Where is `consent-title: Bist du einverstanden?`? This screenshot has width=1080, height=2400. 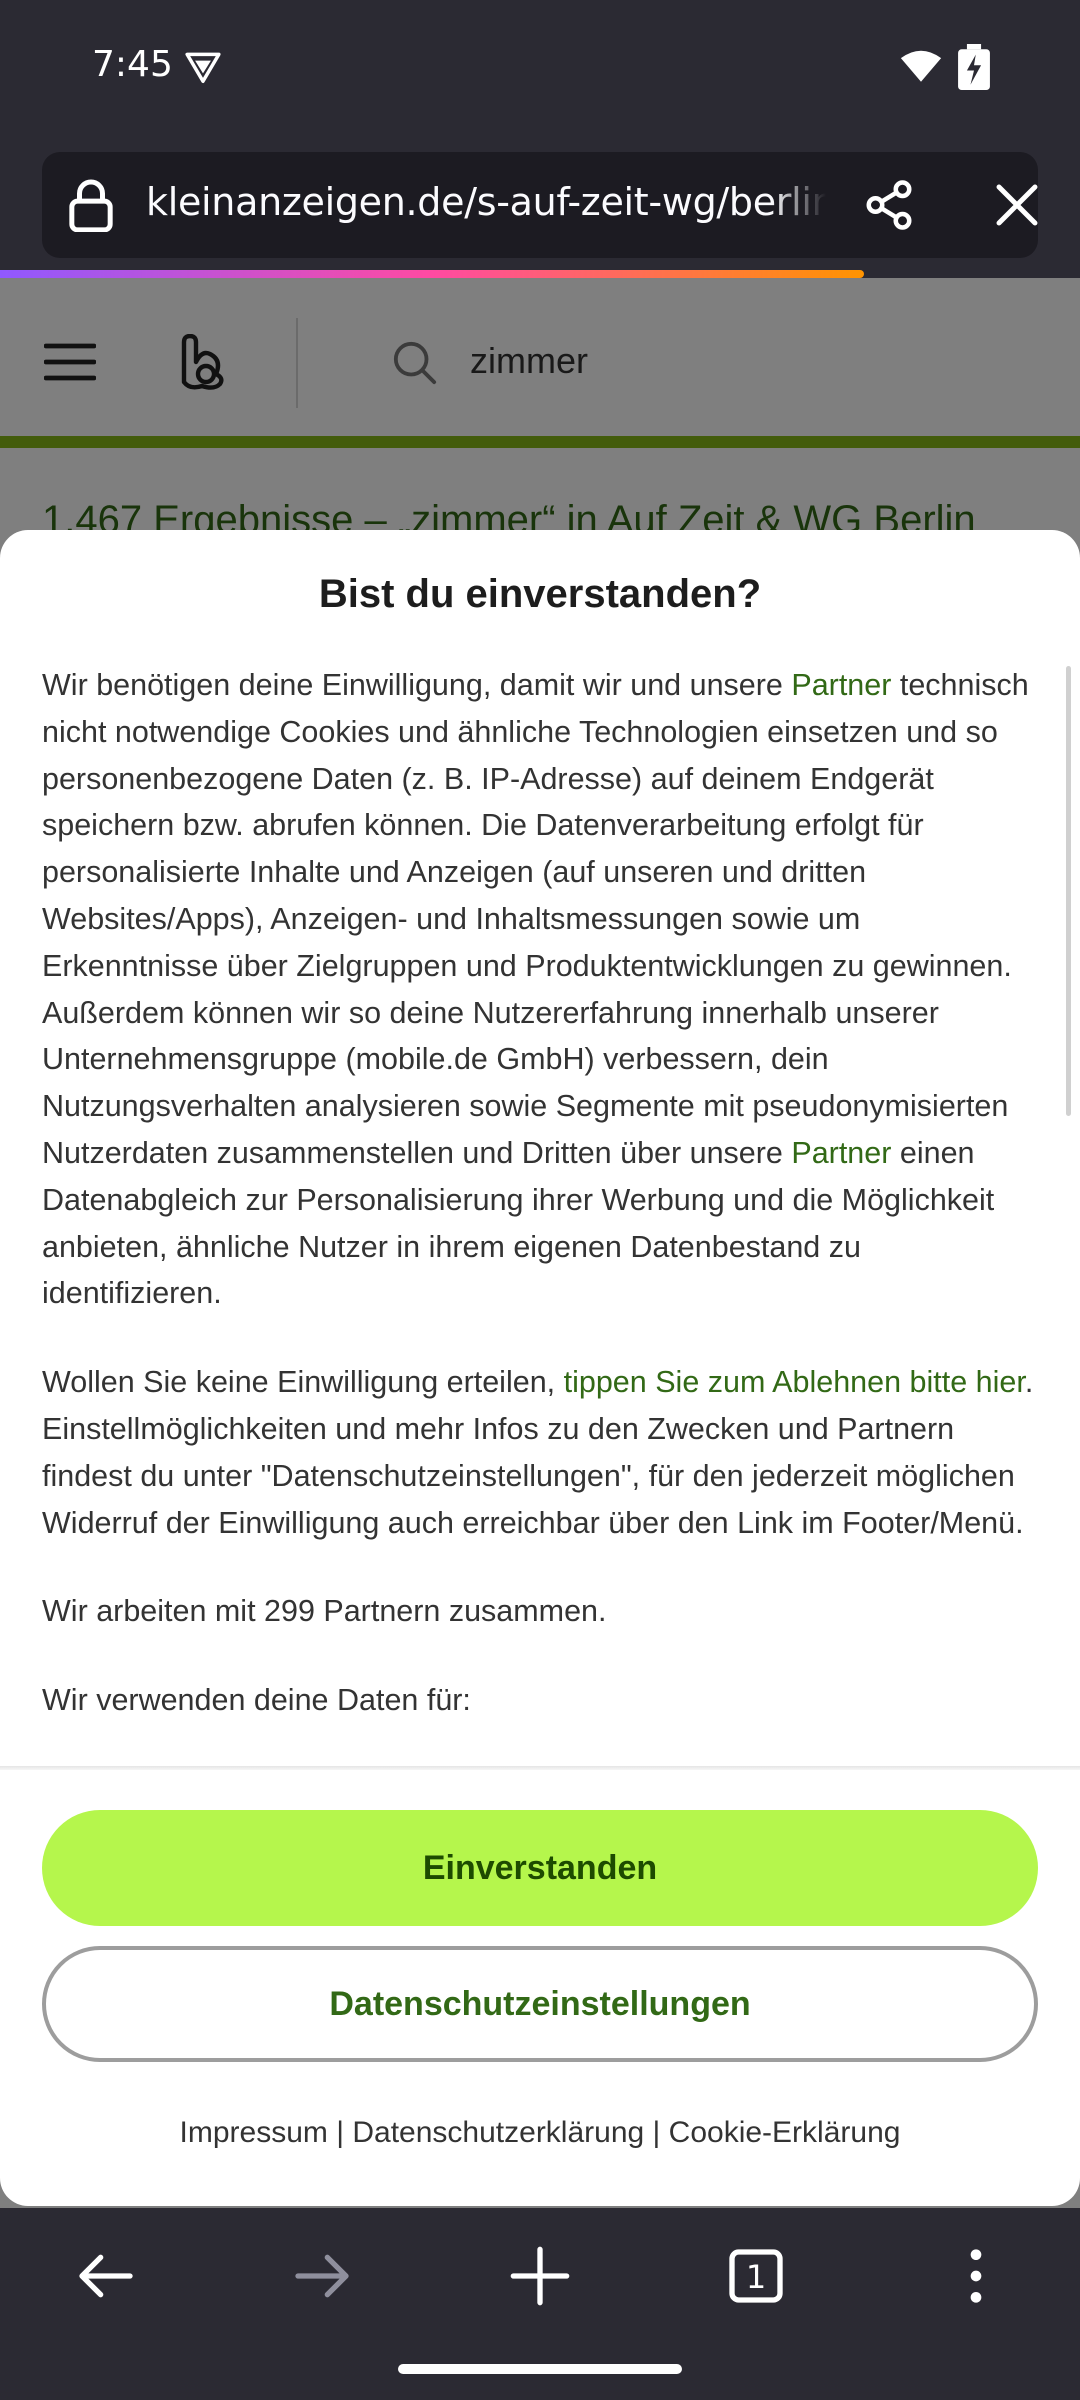
consent-title: Bist du einverstanden? is located at coordinates (540, 594).